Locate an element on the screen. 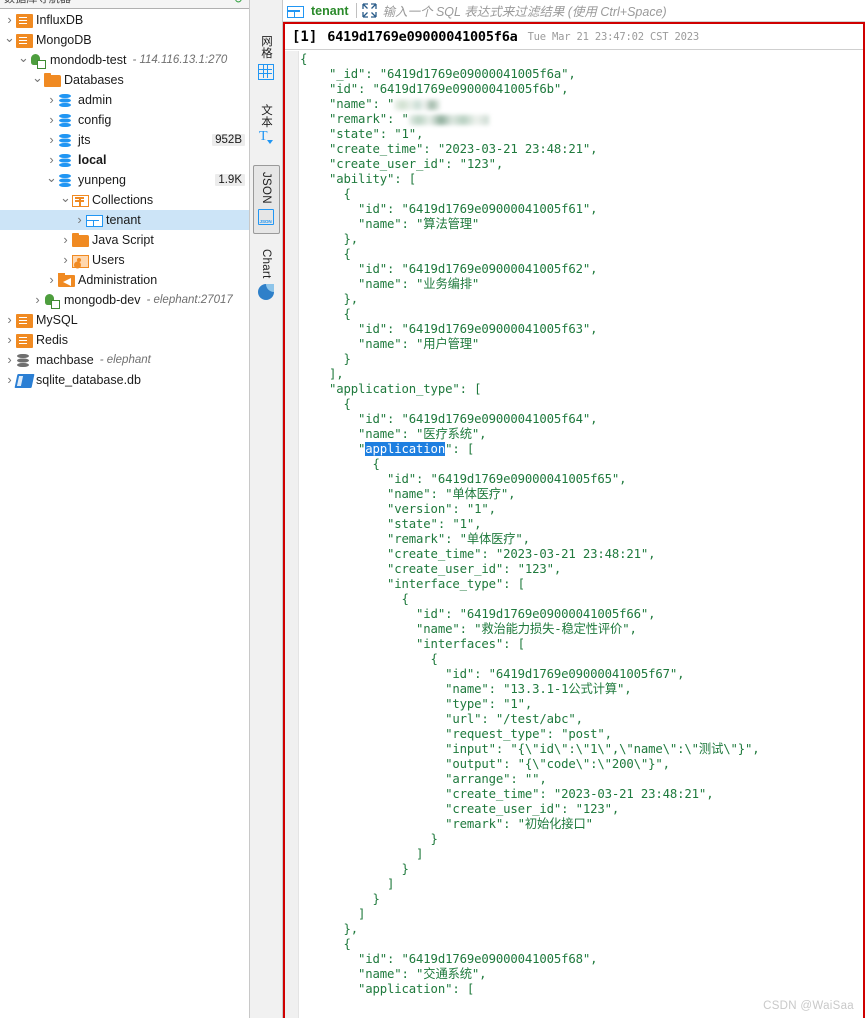 This screenshot has height=1018, width=865. tree-item-admin: admin is located at coordinates (124, 100).